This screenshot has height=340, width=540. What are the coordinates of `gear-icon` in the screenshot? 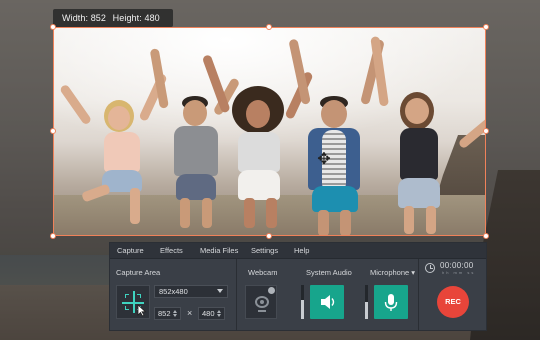 It's located at (271, 290).